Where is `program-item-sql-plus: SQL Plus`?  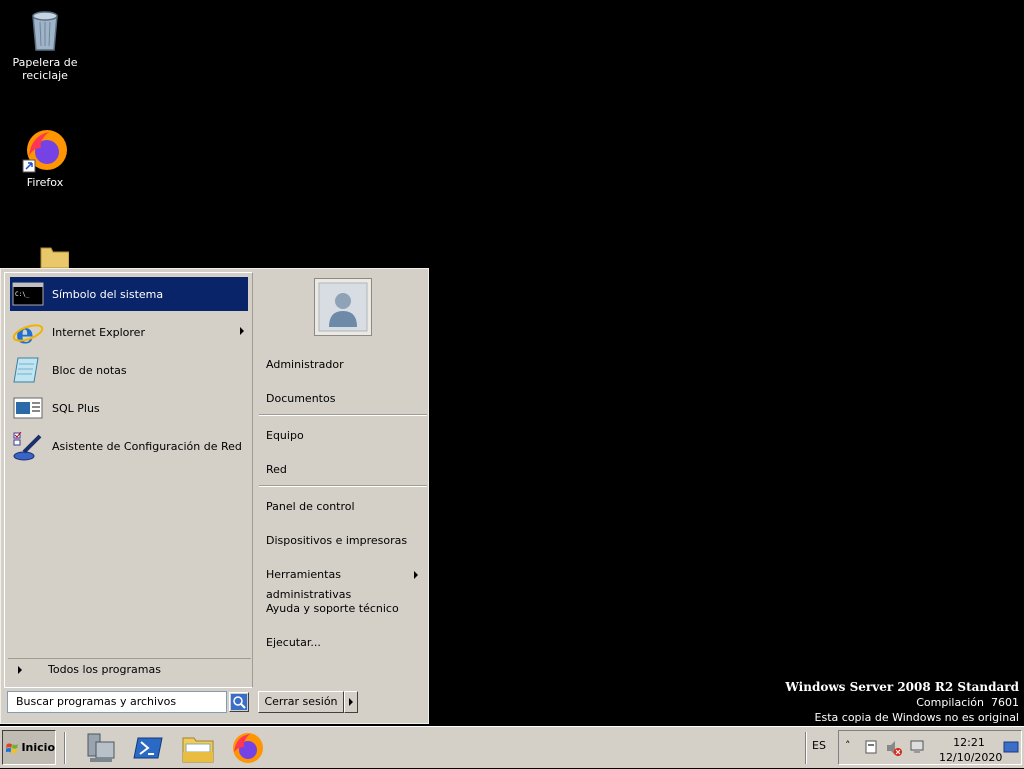
program-item-sql-plus: SQL Plus is located at coordinates (129, 408).